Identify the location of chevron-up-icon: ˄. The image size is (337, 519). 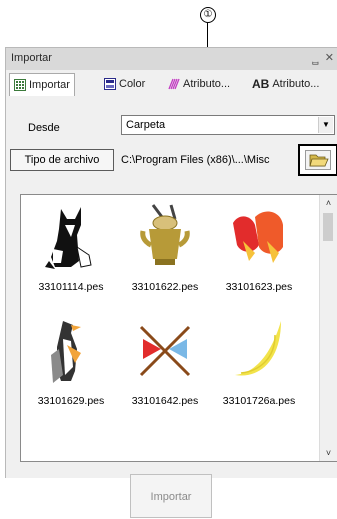
(328, 203).